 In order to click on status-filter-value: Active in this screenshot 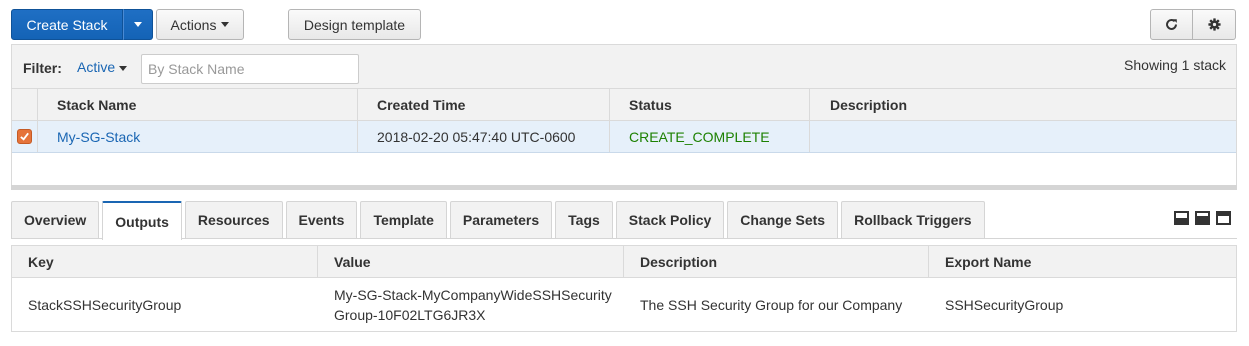, I will do `click(96, 67)`.